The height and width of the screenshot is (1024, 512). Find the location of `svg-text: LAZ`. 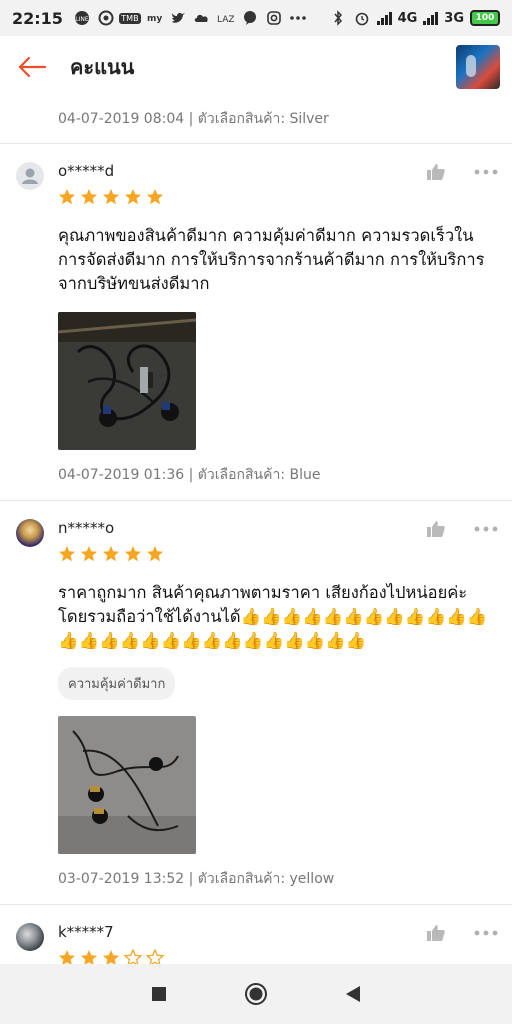

svg-text: LAZ is located at coordinates (226, 20).